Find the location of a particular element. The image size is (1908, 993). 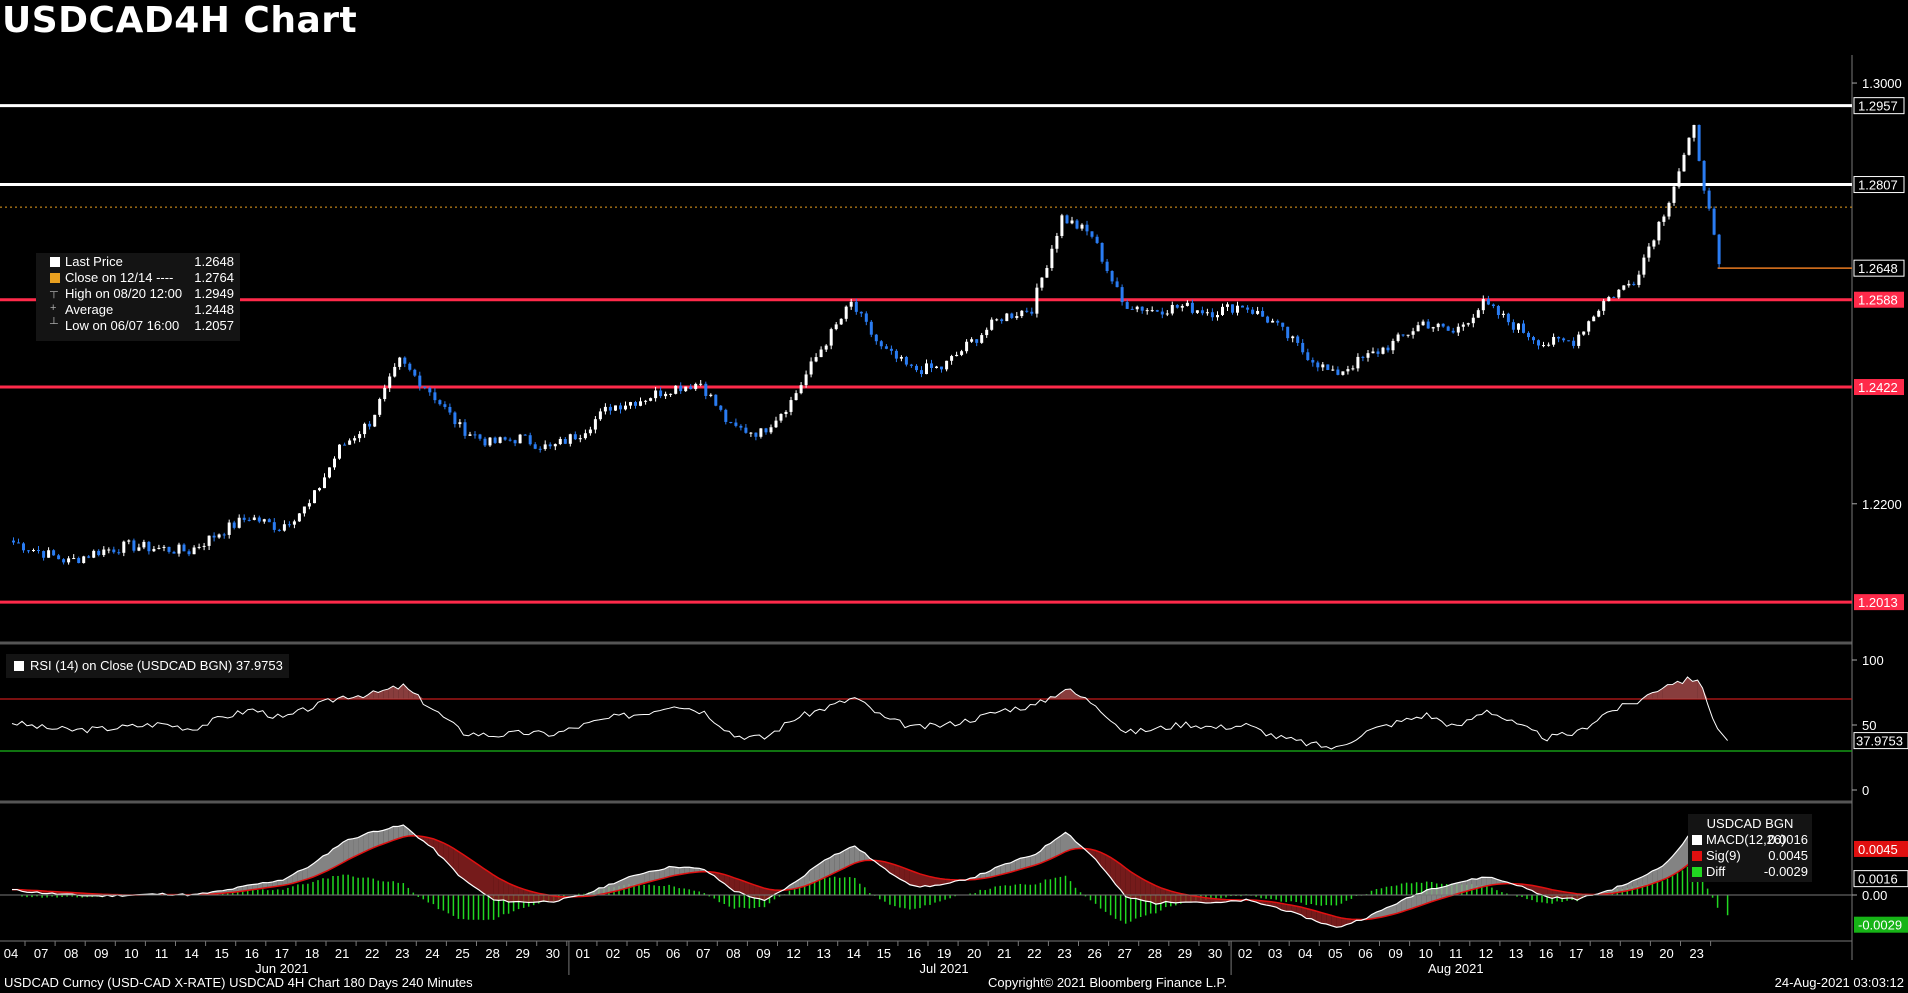

x-tick-label: 08 is located at coordinates (71, 953).